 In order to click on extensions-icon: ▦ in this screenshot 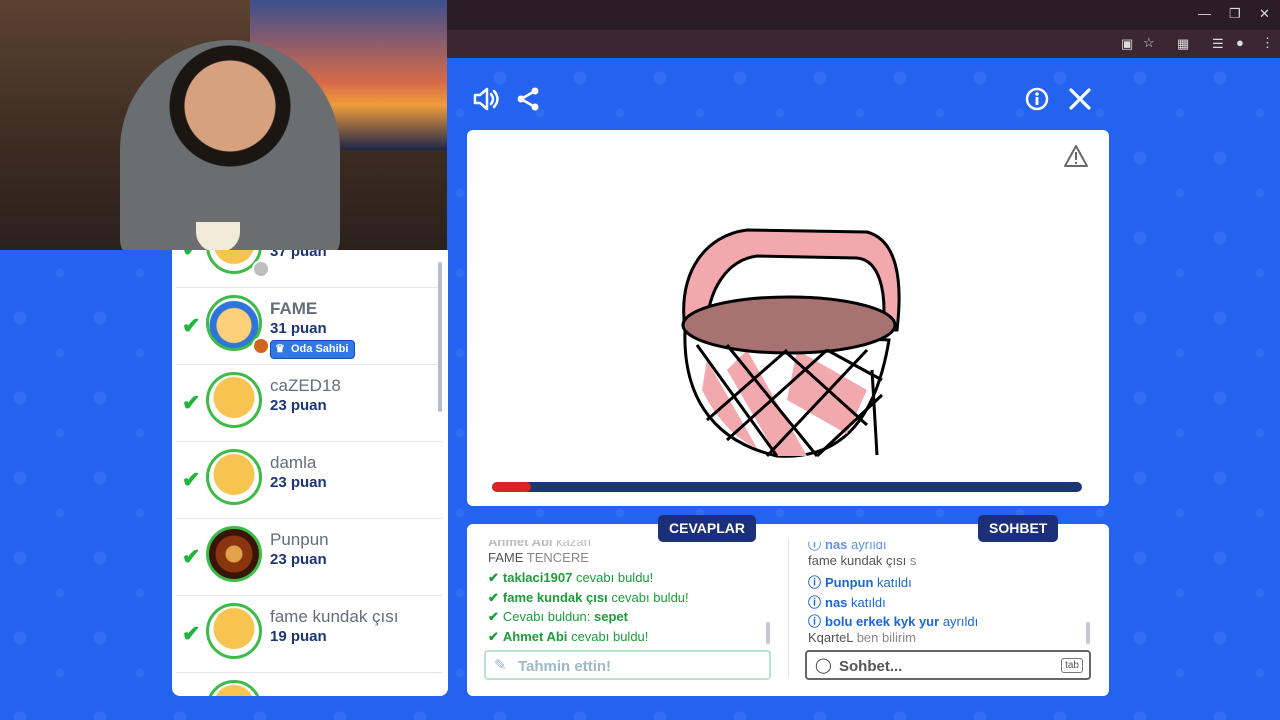, I will do `click(1183, 44)`.